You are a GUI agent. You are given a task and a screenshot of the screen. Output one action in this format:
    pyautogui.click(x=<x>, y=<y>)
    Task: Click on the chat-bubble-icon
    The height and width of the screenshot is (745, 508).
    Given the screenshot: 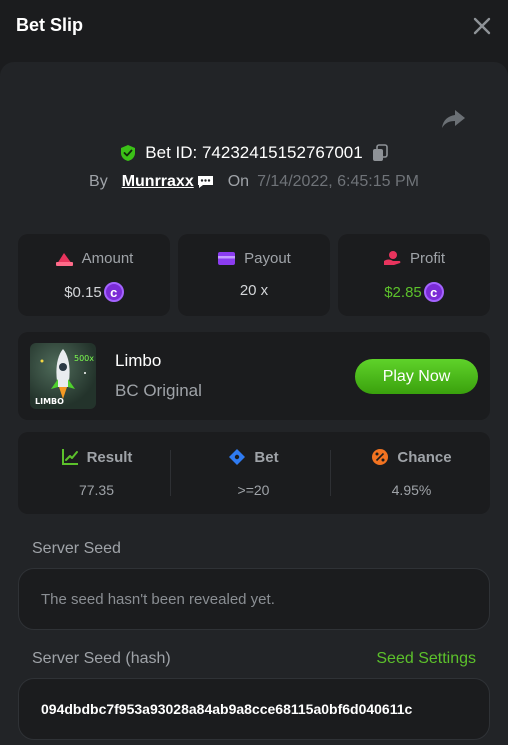 What is the action you would take?
    pyautogui.click(x=205, y=182)
    